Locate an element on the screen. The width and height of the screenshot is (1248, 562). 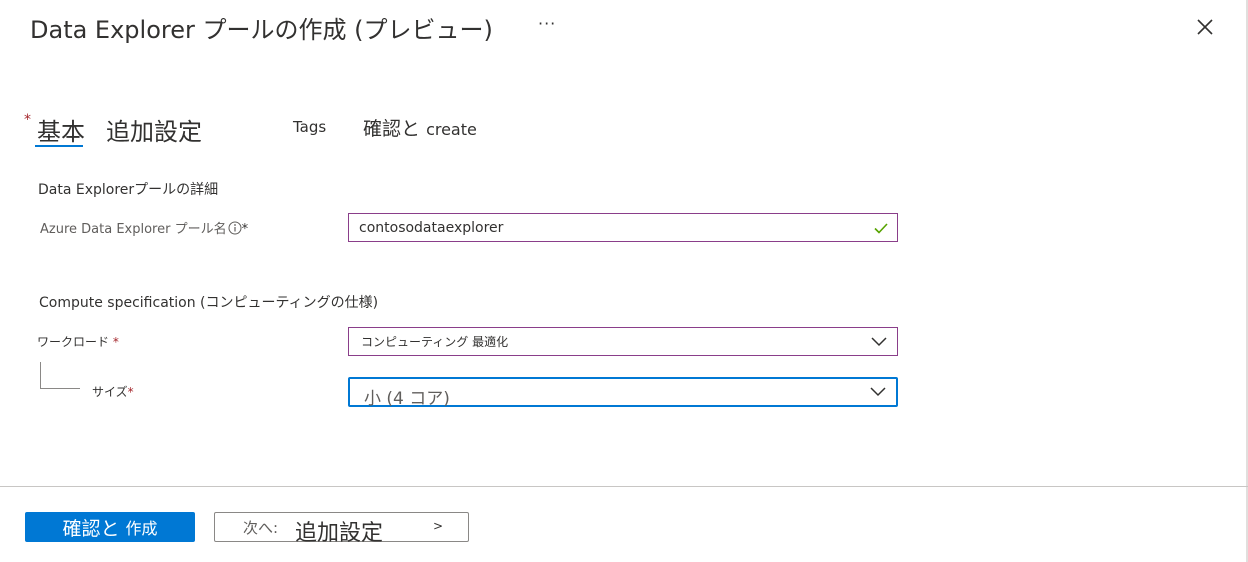
review-create-label-main: 確認と is located at coordinates (91, 528).